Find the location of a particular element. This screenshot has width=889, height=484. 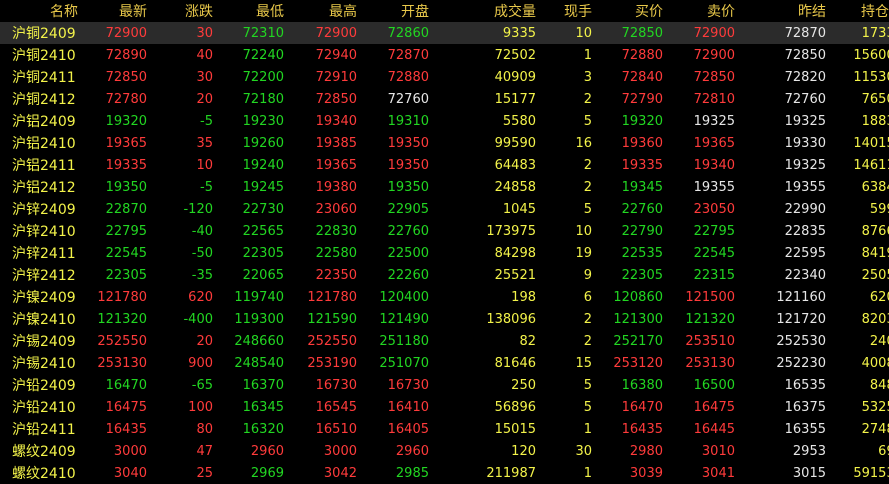

cell-prev: 22835 is located at coordinates (805, 231).